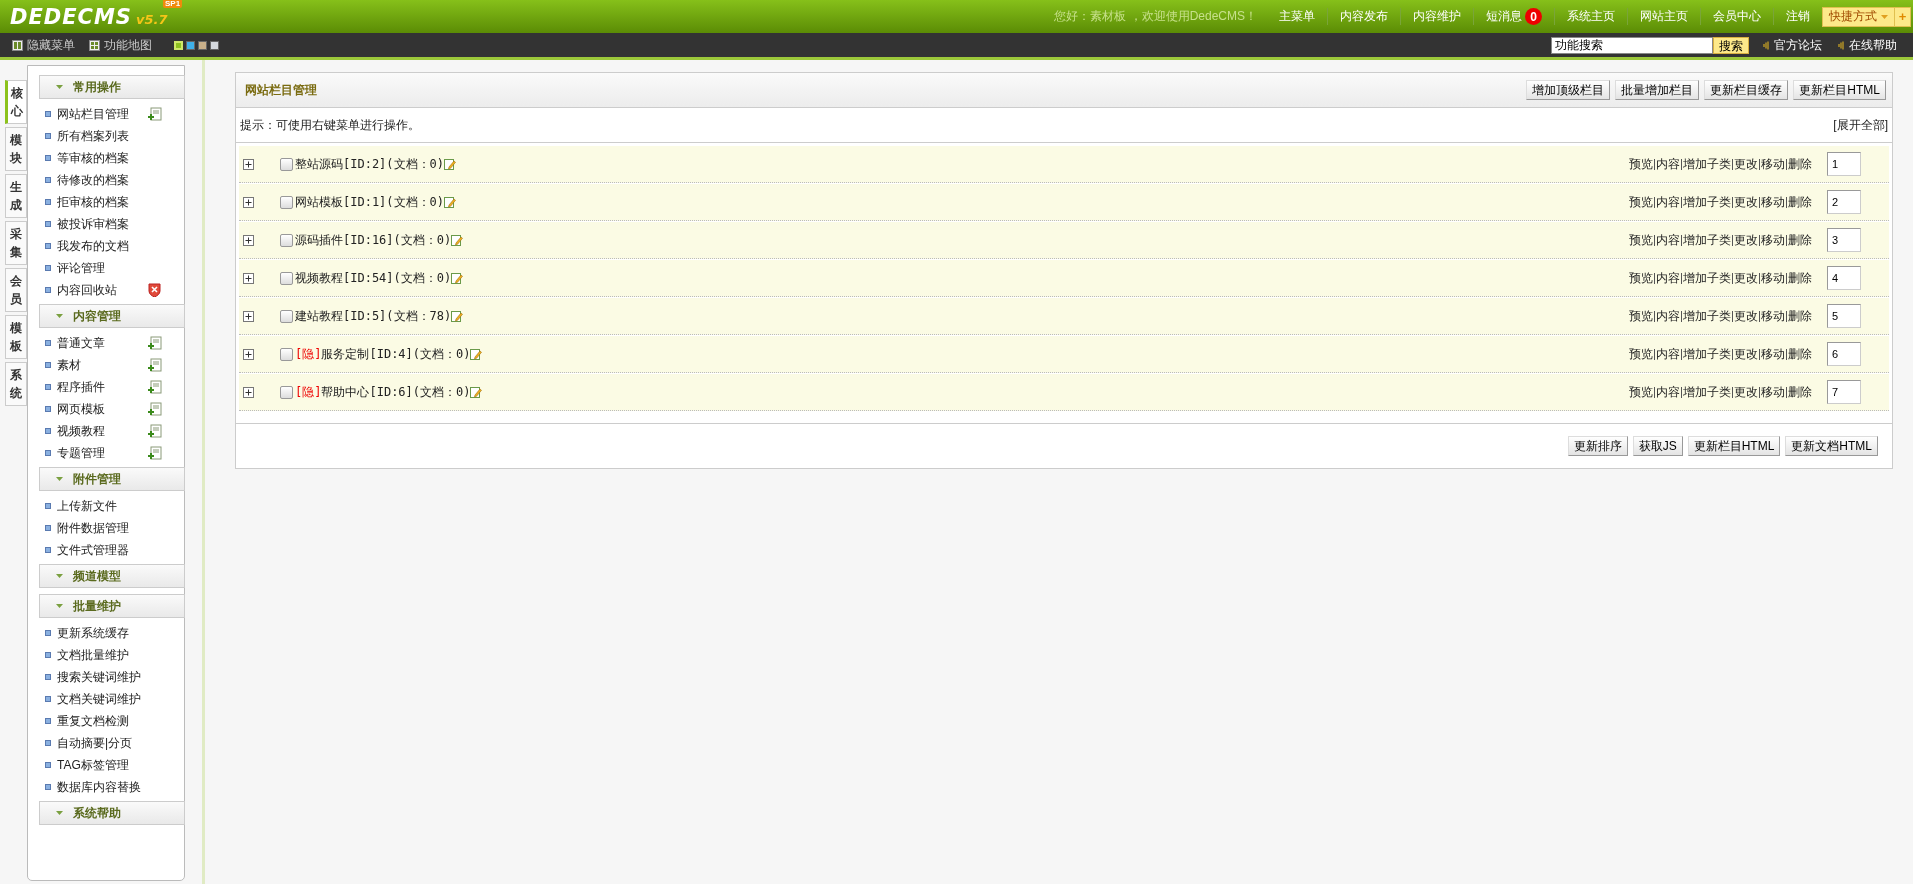 The width and height of the screenshot is (1913, 884). I want to click on menu-item: 搜索关键词维护, so click(99, 677).